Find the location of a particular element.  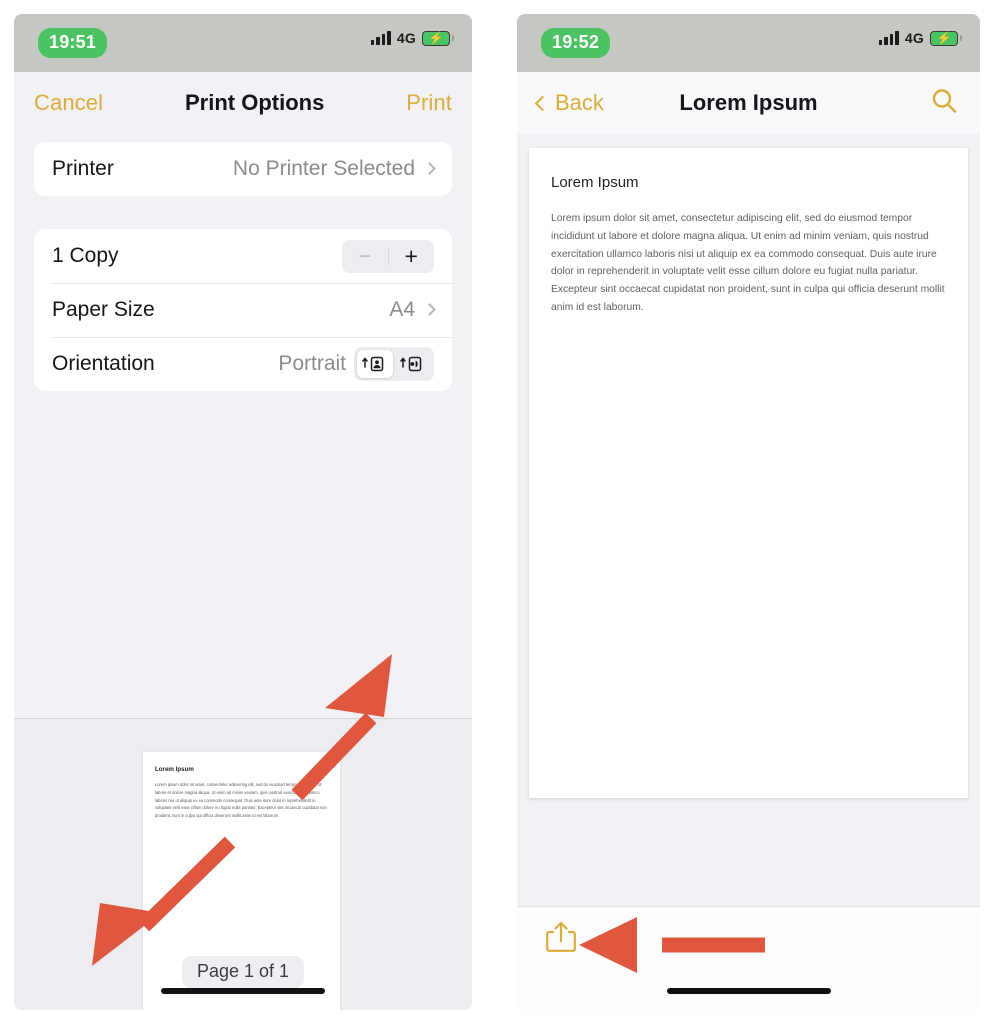

preview-doc-title: Lorem Ipsum is located at coordinates (174, 769).